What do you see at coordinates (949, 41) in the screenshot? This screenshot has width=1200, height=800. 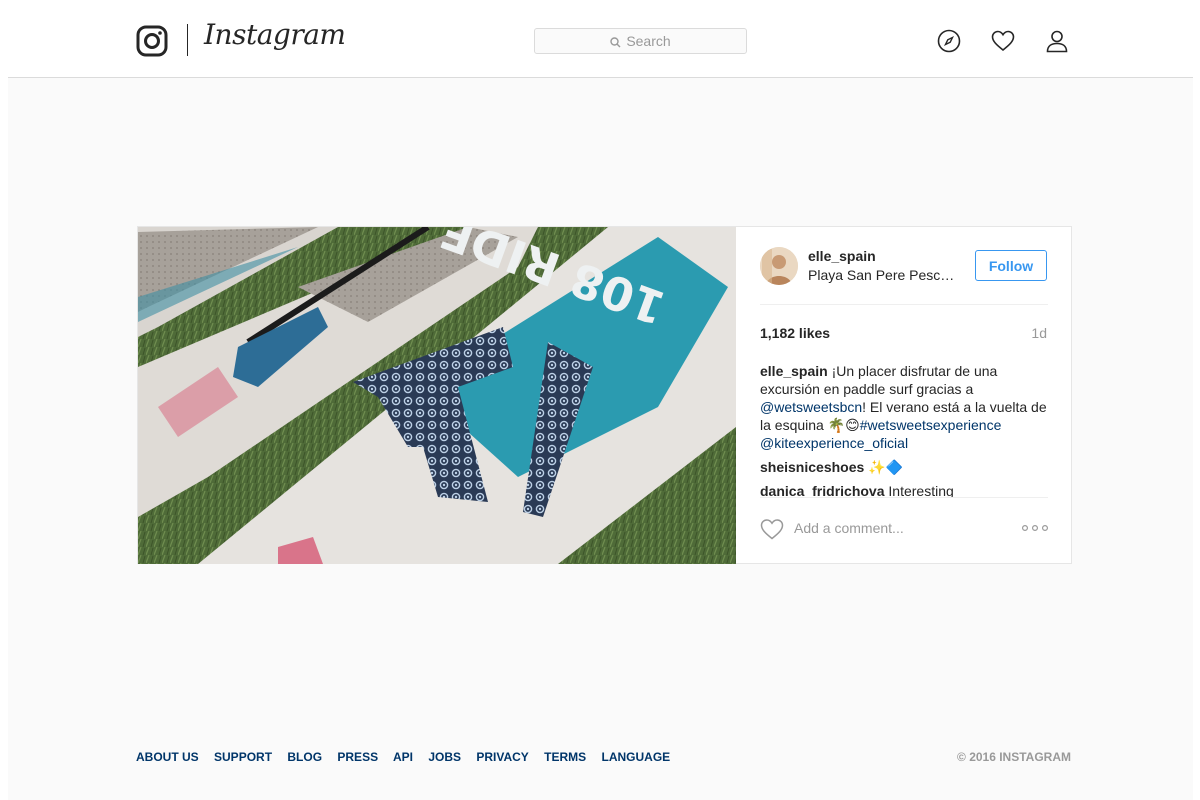 I see `explore-compass-icon` at bounding box center [949, 41].